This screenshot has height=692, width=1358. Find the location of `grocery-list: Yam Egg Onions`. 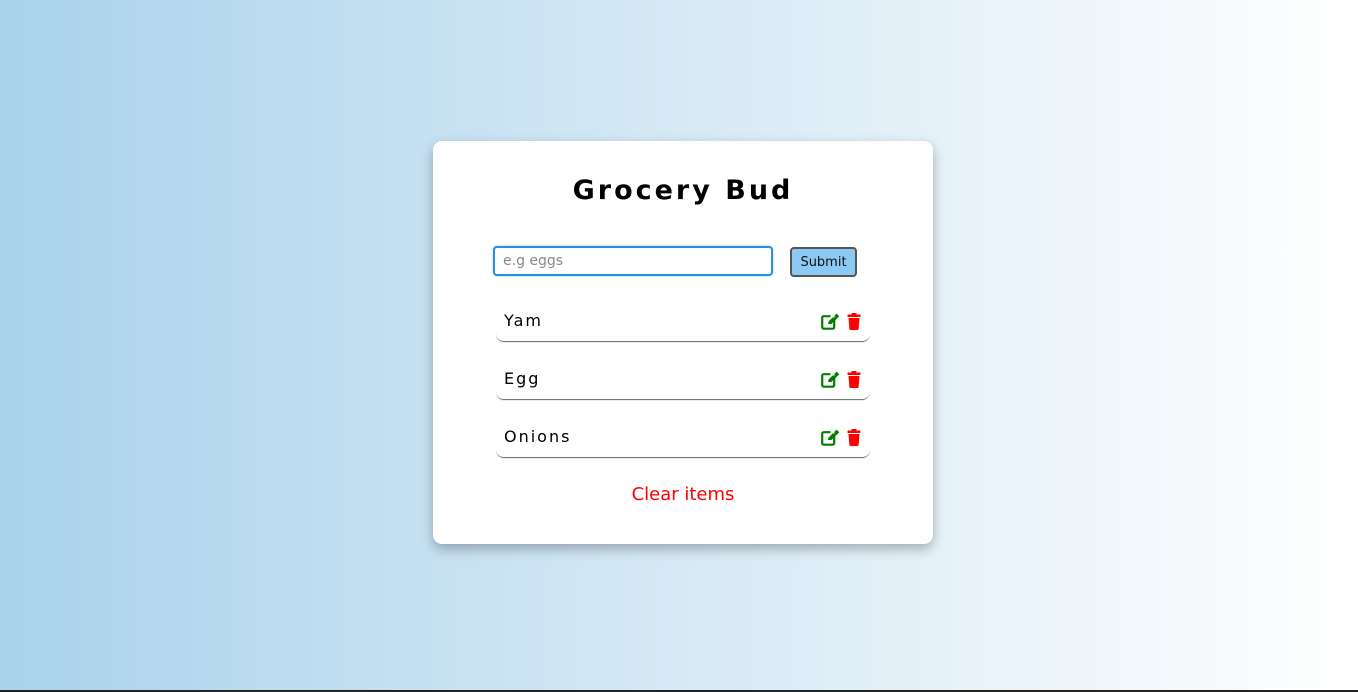

grocery-list: Yam Egg Onions is located at coordinates (683, 386).